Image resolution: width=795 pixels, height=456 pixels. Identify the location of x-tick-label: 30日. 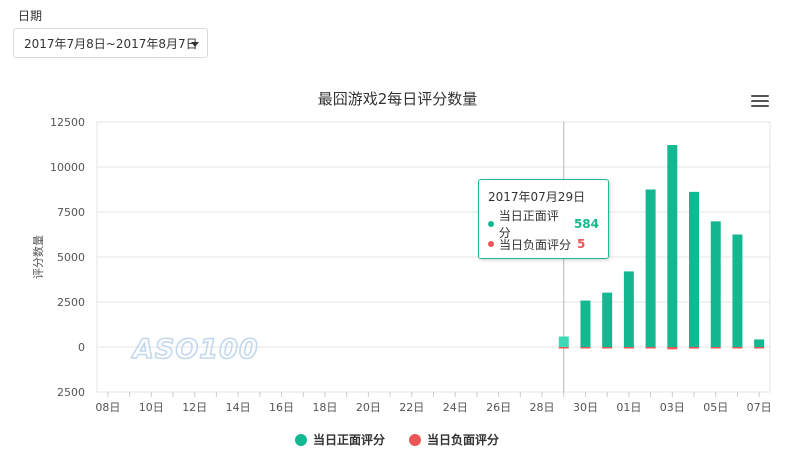
(585, 407).